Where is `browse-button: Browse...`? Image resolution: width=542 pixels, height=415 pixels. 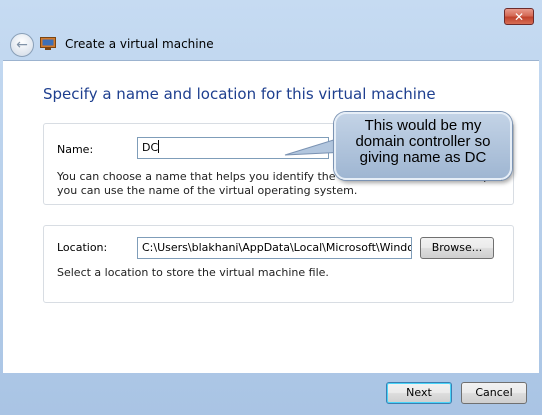
browse-button: Browse... is located at coordinates (457, 248).